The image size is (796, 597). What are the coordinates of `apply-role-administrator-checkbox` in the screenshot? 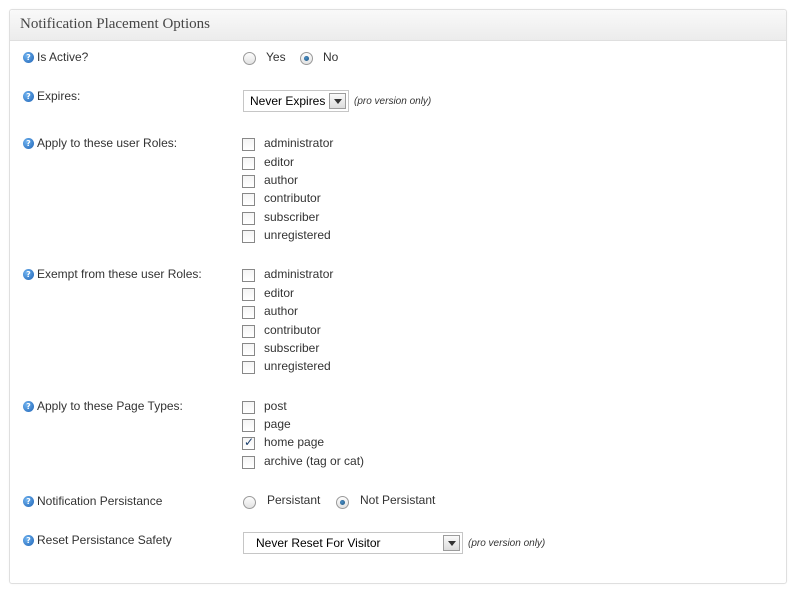 It's located at (248, 144).